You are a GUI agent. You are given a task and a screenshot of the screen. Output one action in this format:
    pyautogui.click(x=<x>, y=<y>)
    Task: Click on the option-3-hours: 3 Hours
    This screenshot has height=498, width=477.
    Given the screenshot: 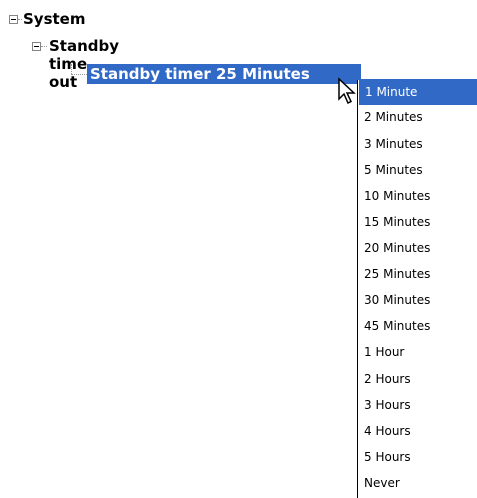 What is the action you would take?
    pyautogui.click(x=417, y=405)
    